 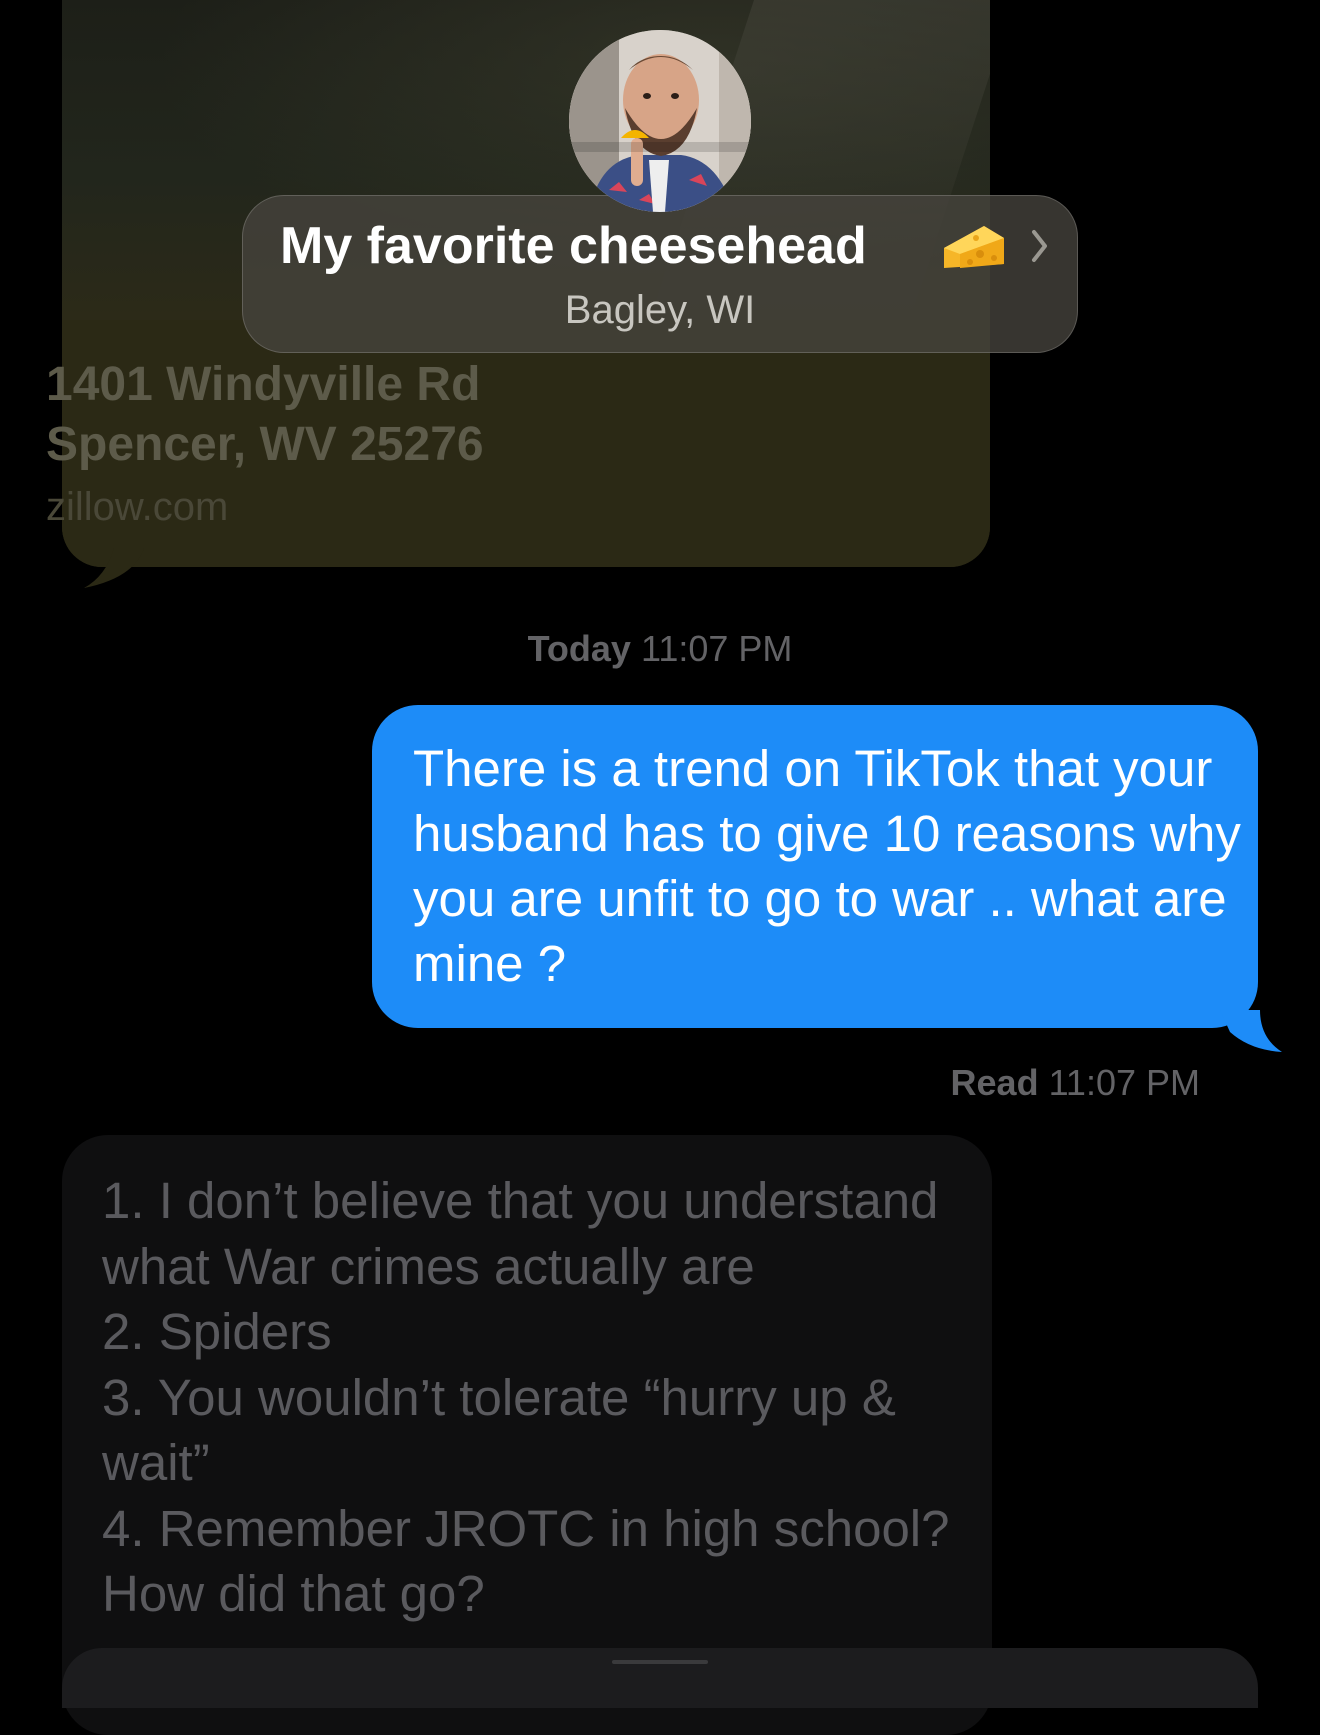 I want to click on bottom-sheet, so click(x=660, y=1678).